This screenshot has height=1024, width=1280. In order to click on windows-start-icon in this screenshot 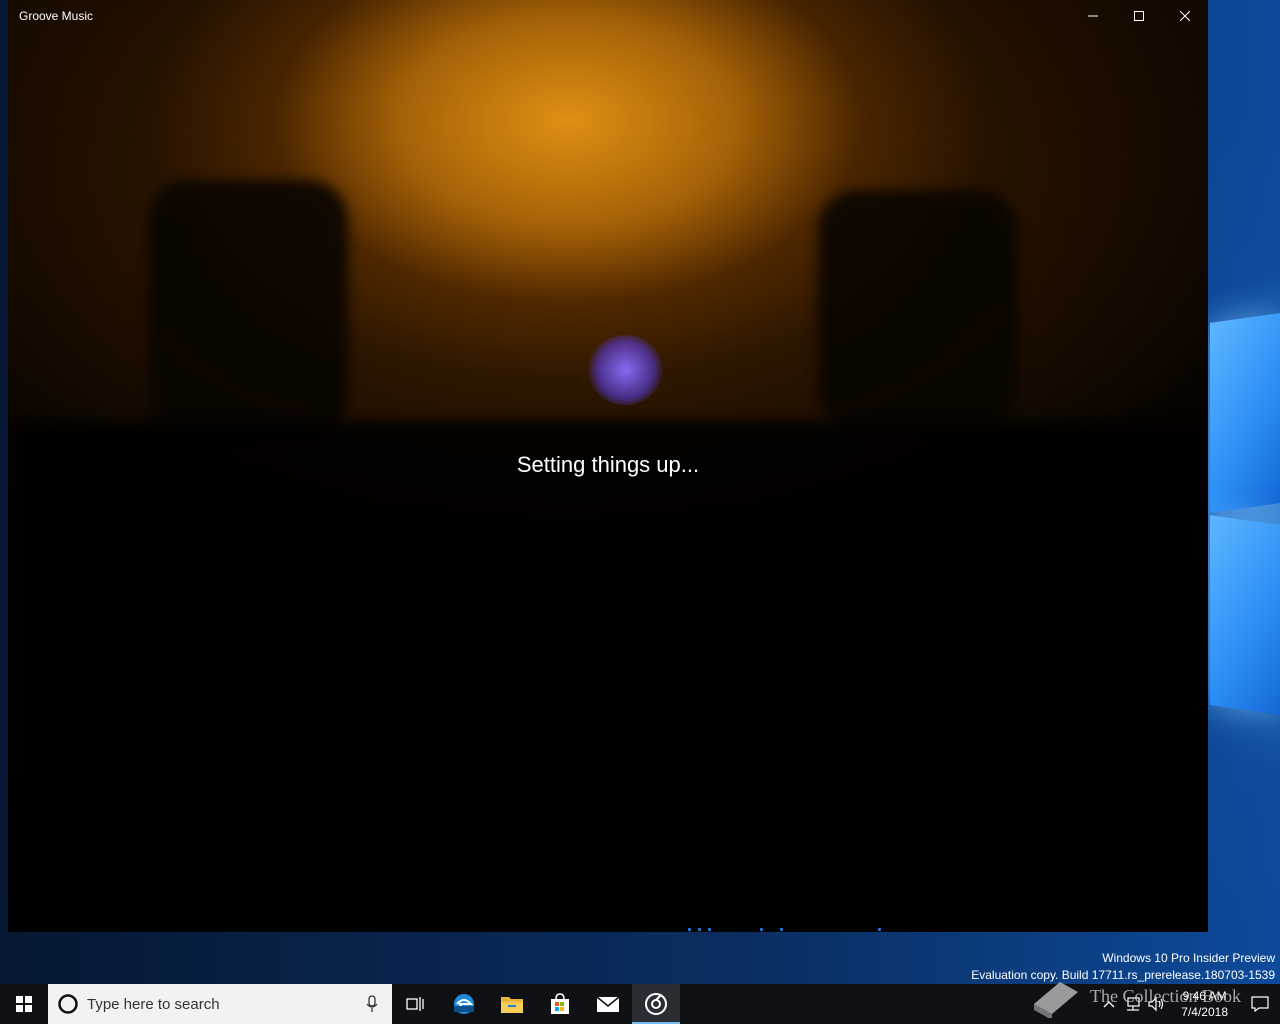, I will do `click(24, 1004)`.